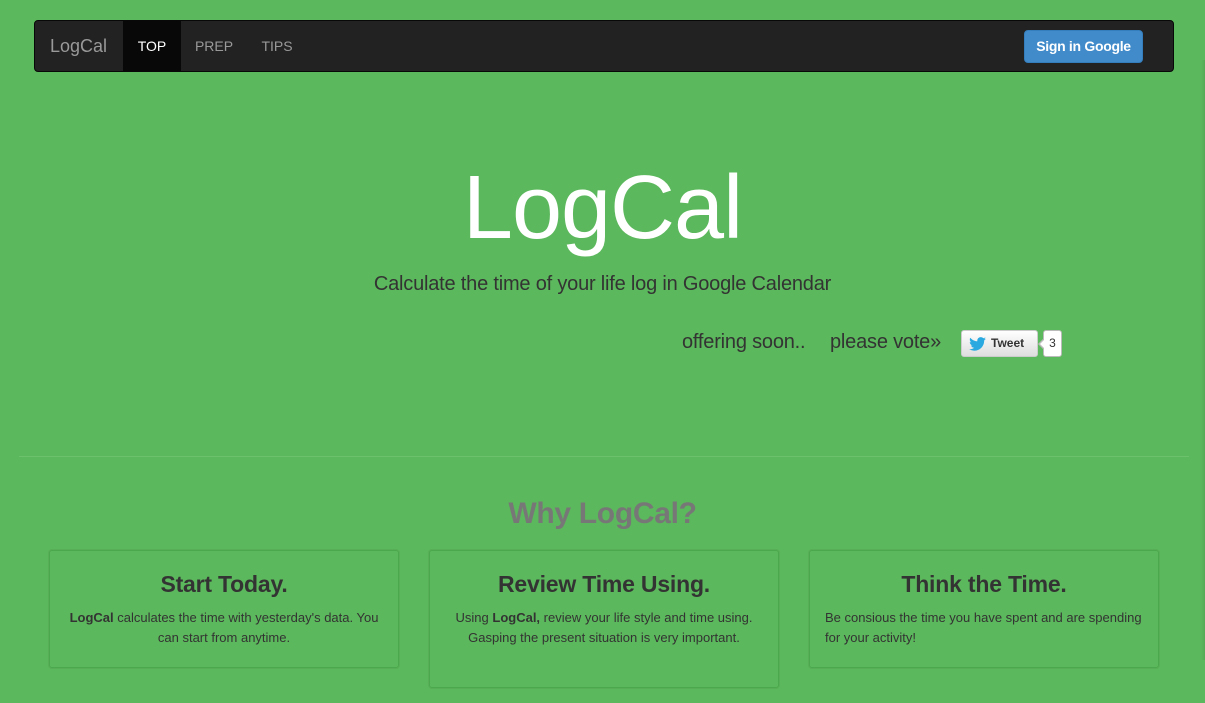 The image size is (1205, 703). Describe the element at coordinates (91, 617) in the screenshot. I see `feature-card-text-bold: LogCal` at that location.